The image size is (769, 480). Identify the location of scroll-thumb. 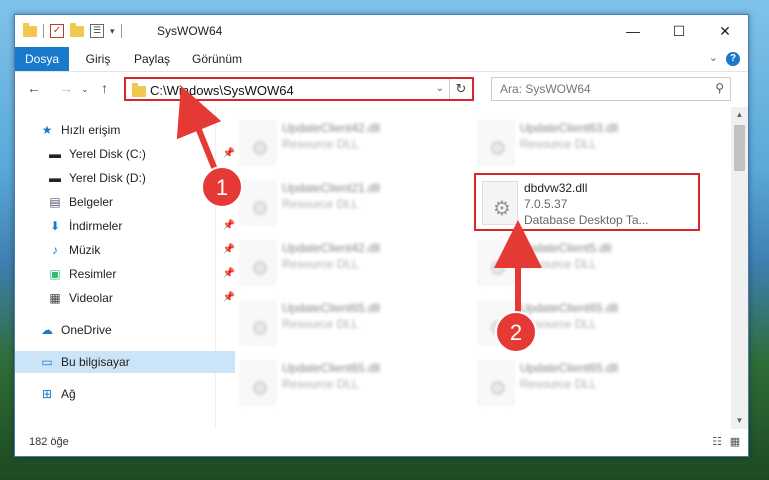
(739, 148).